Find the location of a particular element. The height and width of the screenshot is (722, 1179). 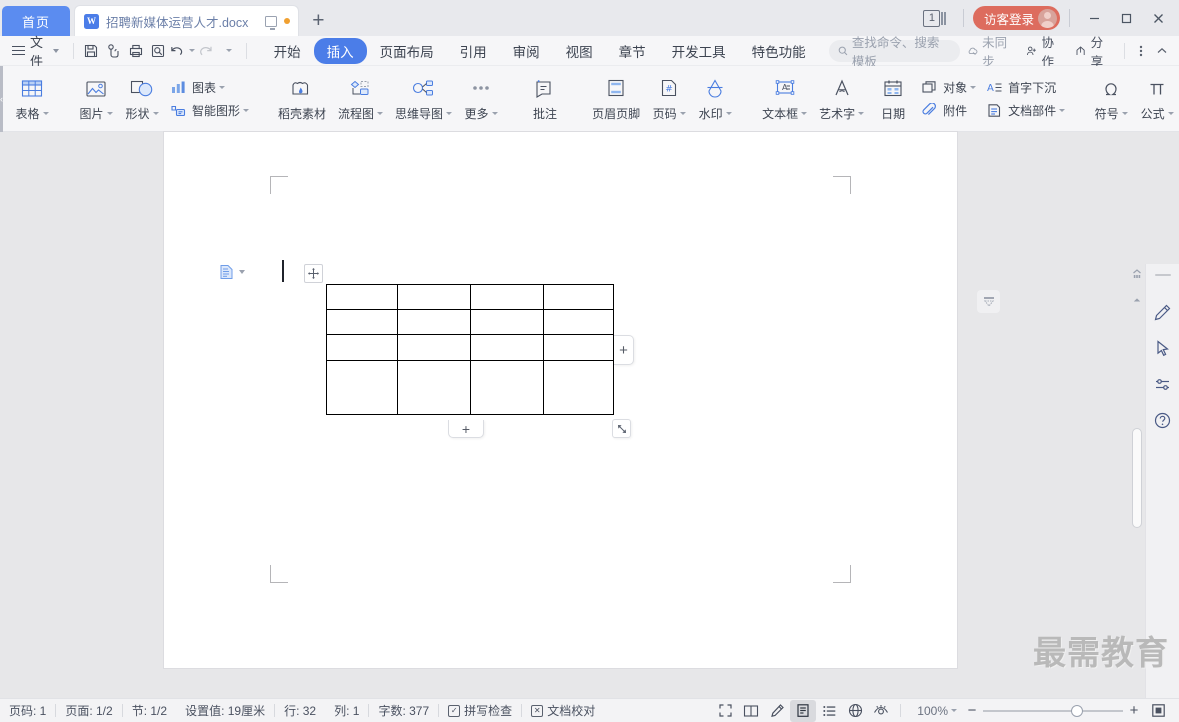

tab-page-layout: 页面布局 is located at coordinates (407, 51).